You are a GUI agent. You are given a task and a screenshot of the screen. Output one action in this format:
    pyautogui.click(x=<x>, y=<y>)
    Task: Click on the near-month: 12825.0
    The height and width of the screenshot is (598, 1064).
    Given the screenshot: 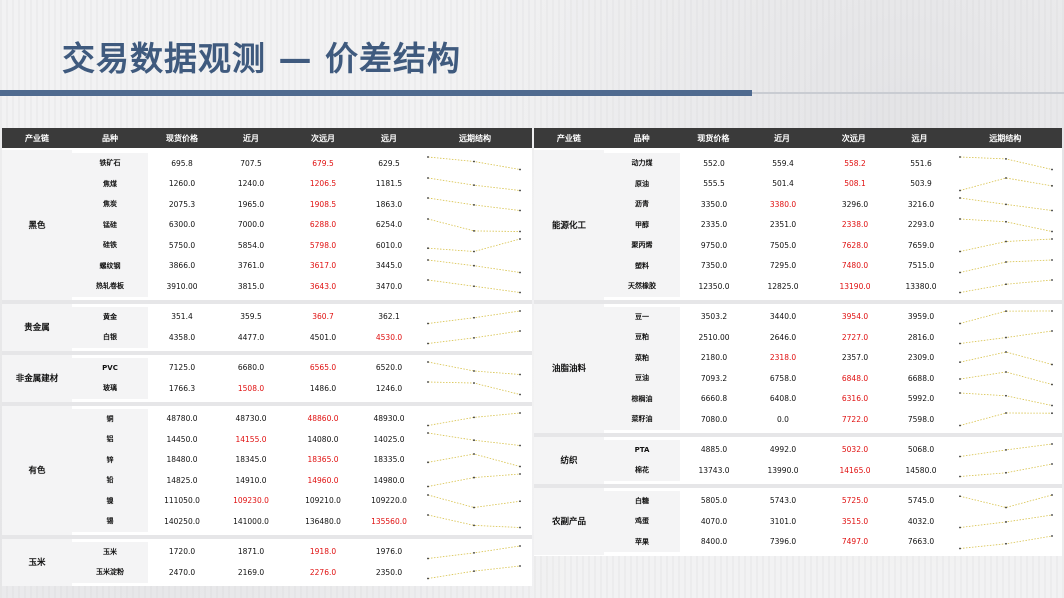 What is the action you would take?
    pyautogui.click(x=783, y=286)
    